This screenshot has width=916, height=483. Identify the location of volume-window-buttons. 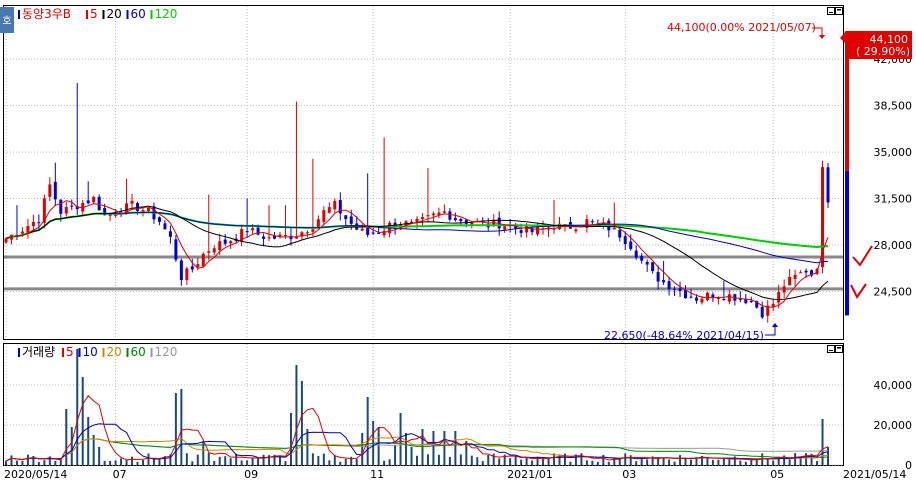
(835, 349).